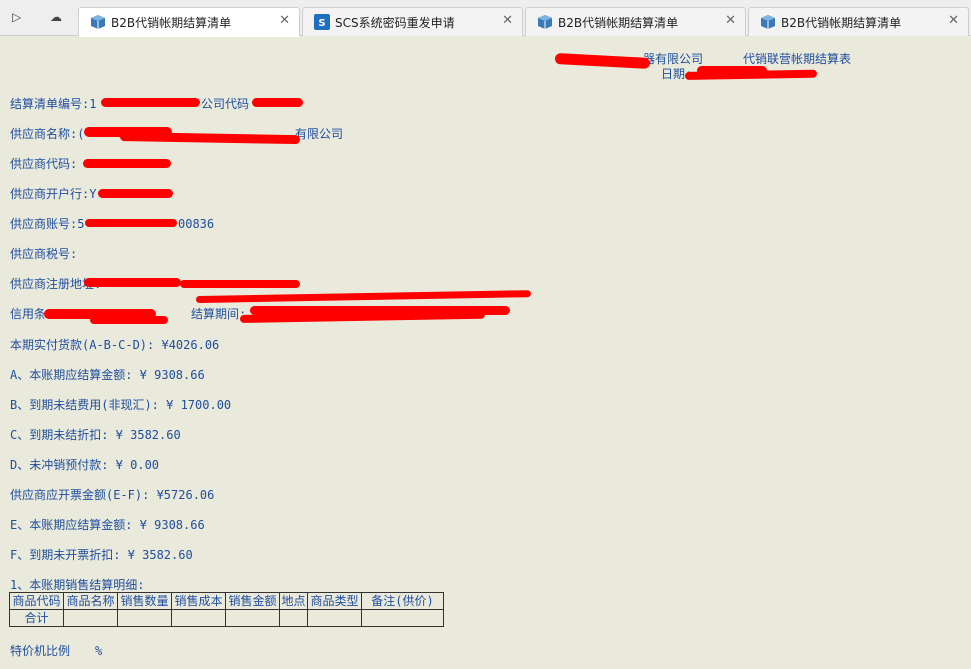 The image size is (971, 669). I want to click on settlement-period: 结算期间:, so click(219, 314).